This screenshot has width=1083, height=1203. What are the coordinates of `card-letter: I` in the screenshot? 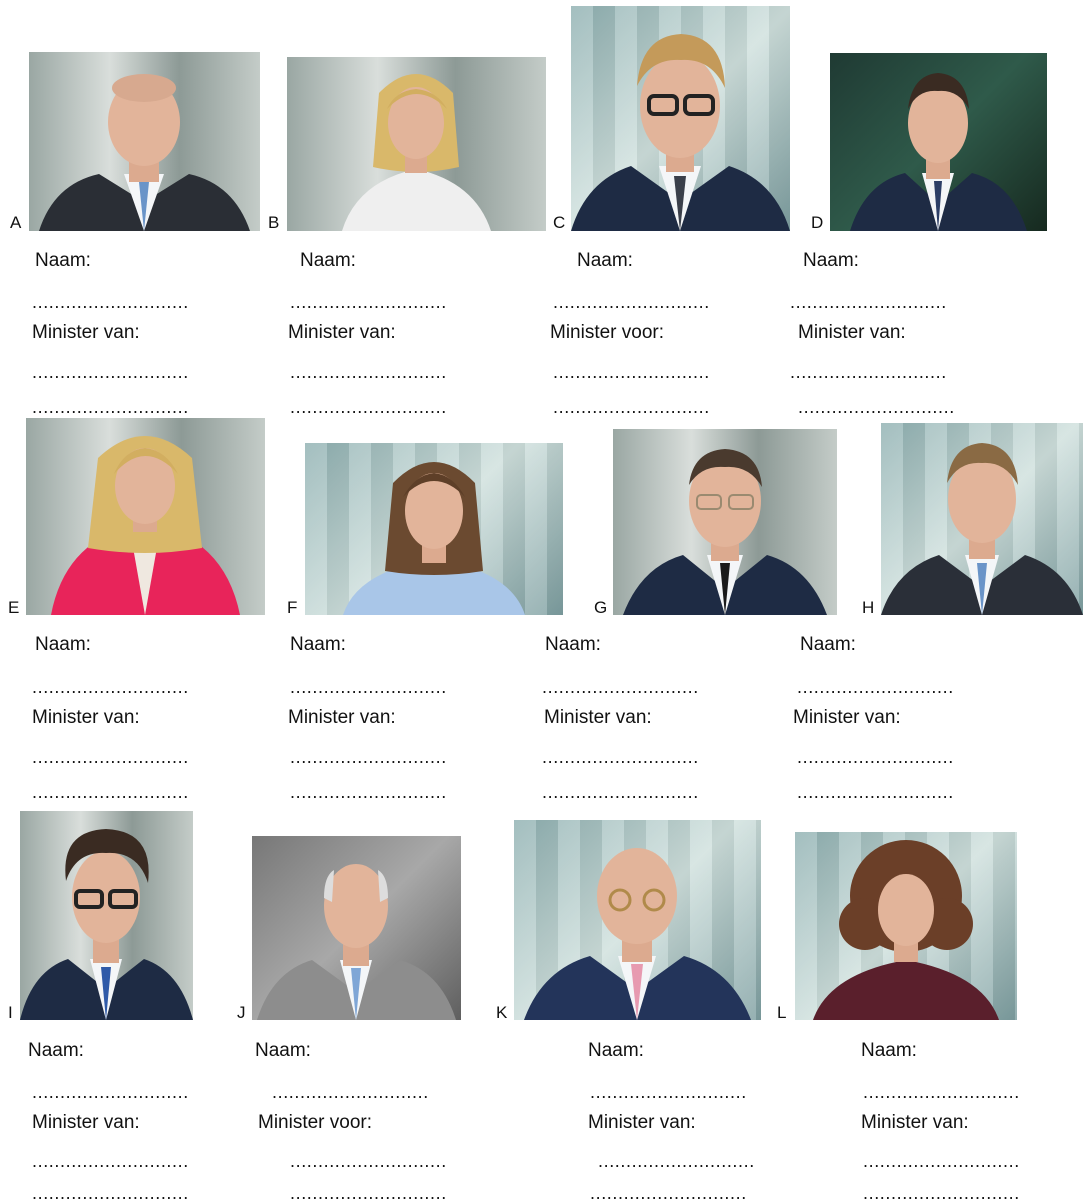 It's located at (10, 1012).